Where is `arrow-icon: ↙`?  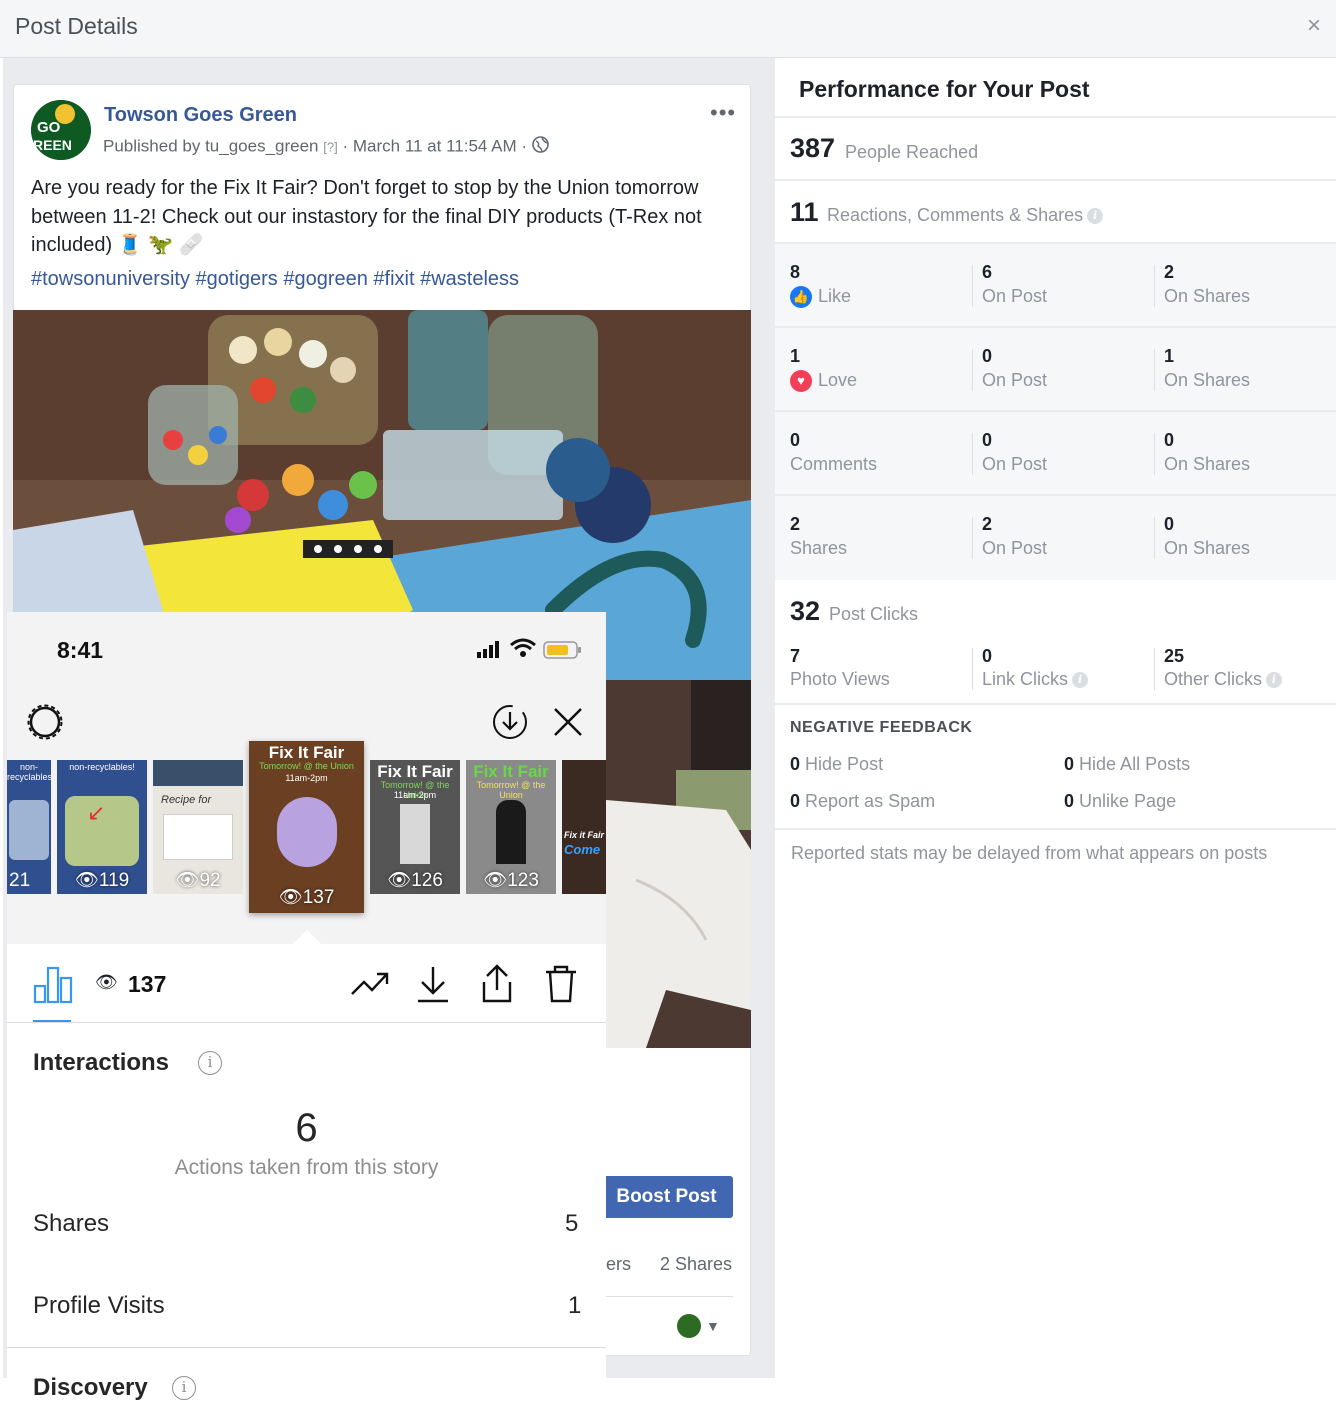 arrow-icon: ↙ is located at coordinates (96, 812).